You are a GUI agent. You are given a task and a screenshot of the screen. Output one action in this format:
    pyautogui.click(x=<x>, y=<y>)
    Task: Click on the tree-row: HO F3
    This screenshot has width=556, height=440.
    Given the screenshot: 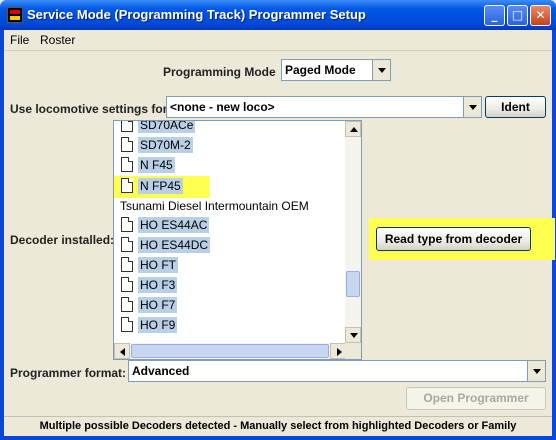 What is the action you would take?
    pyautogui.click(x=230, y=285)
    